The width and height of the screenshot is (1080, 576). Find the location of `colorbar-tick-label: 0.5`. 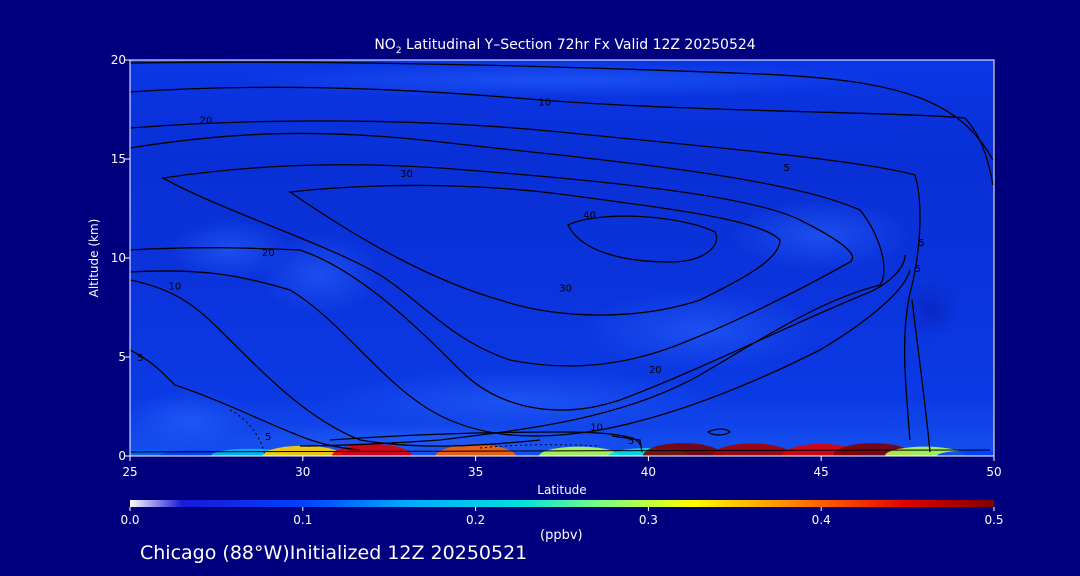

colorbar-tick-label: 0.5 is located at coordinates (993, 520).